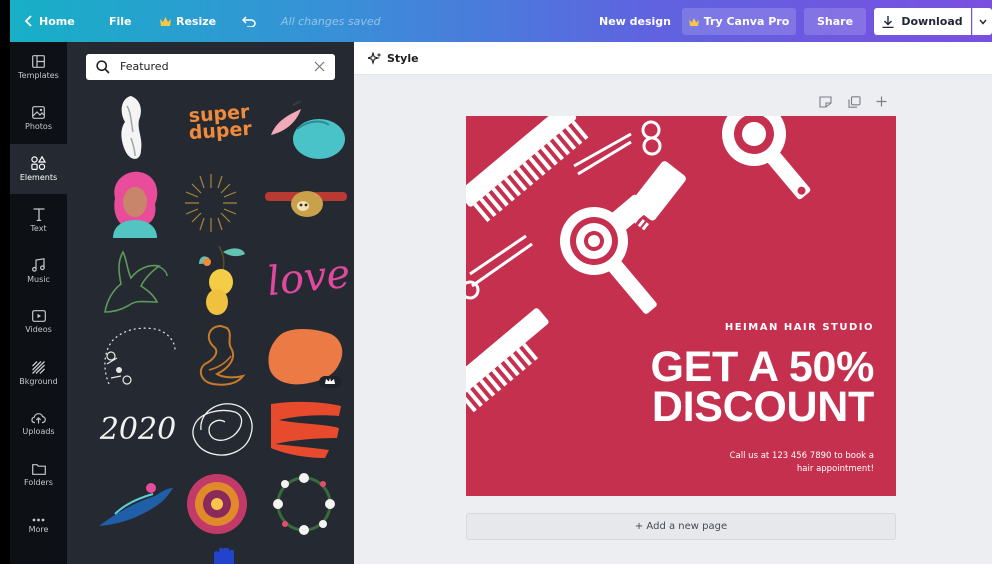 The width and height of the screenshot is (992, 564). Describe the element at coordinates (38, 163) in the screenshot. I see `elements-icon` at that location.